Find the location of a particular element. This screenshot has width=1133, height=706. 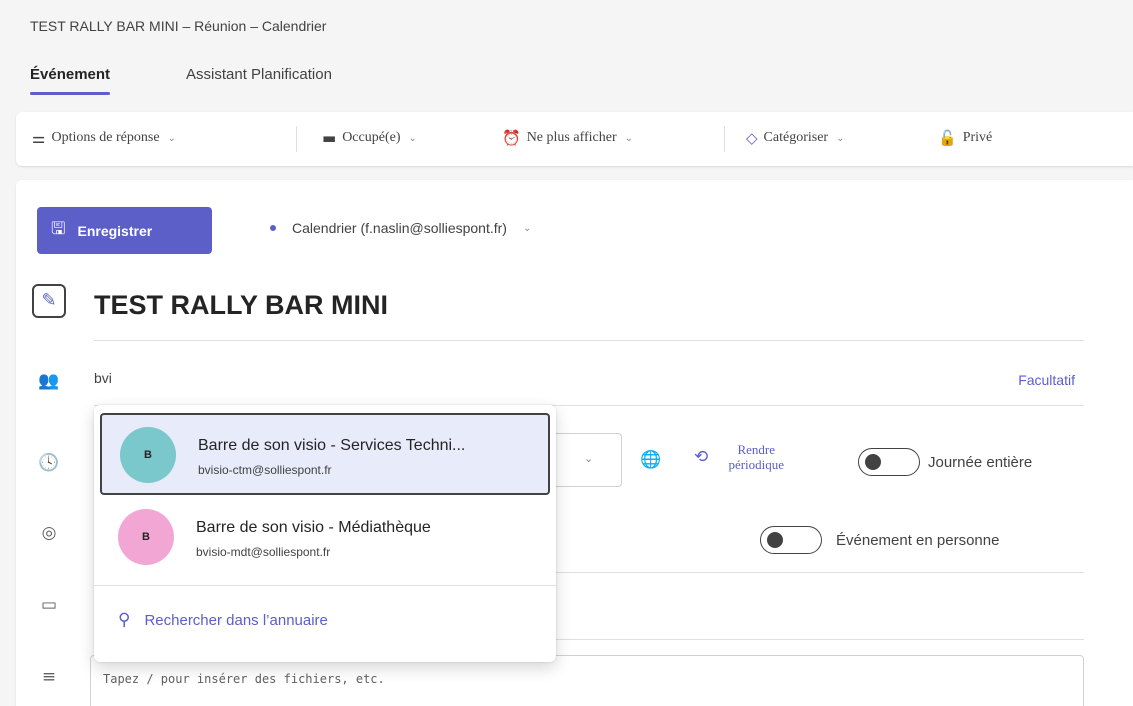

suggestion-name: Barre de son visio - Médiathèque is located at coordinates (313, 527).